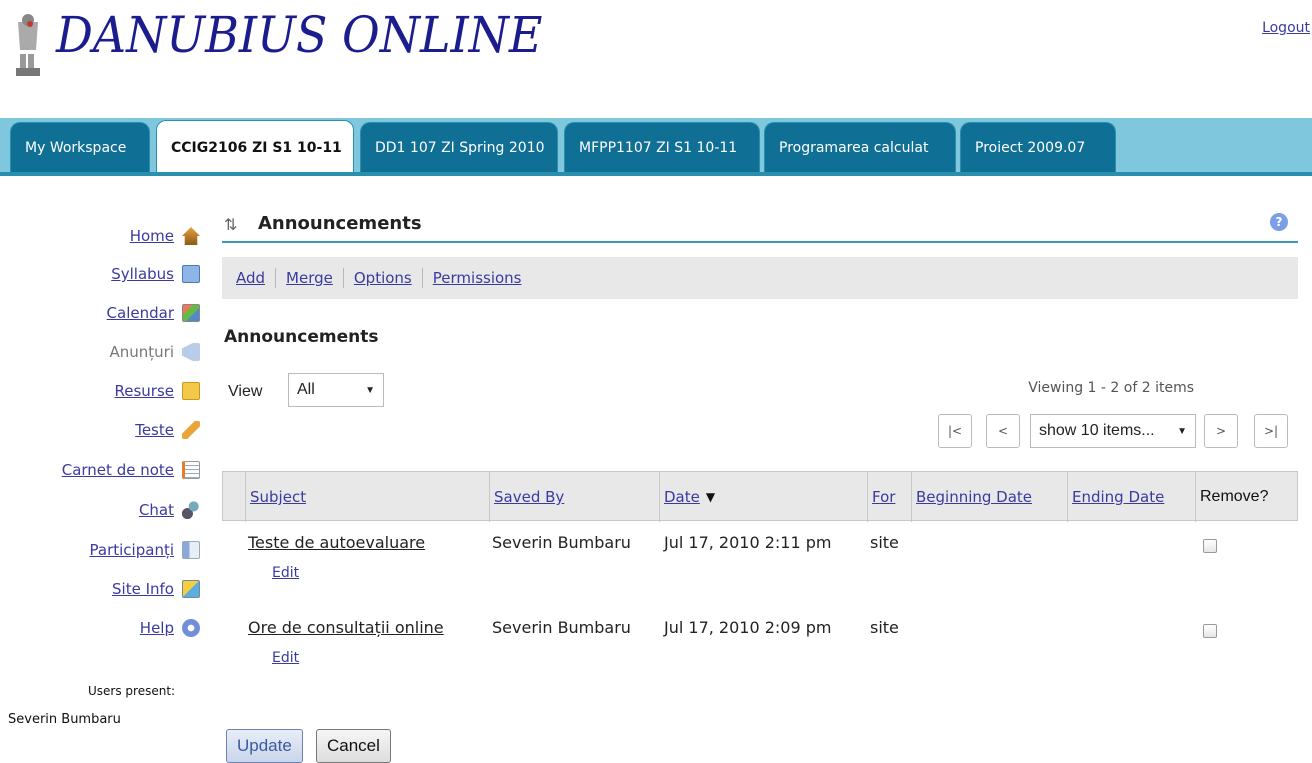  I want to click on user-present-name: Severin Bumbaru, so click(64, 719).